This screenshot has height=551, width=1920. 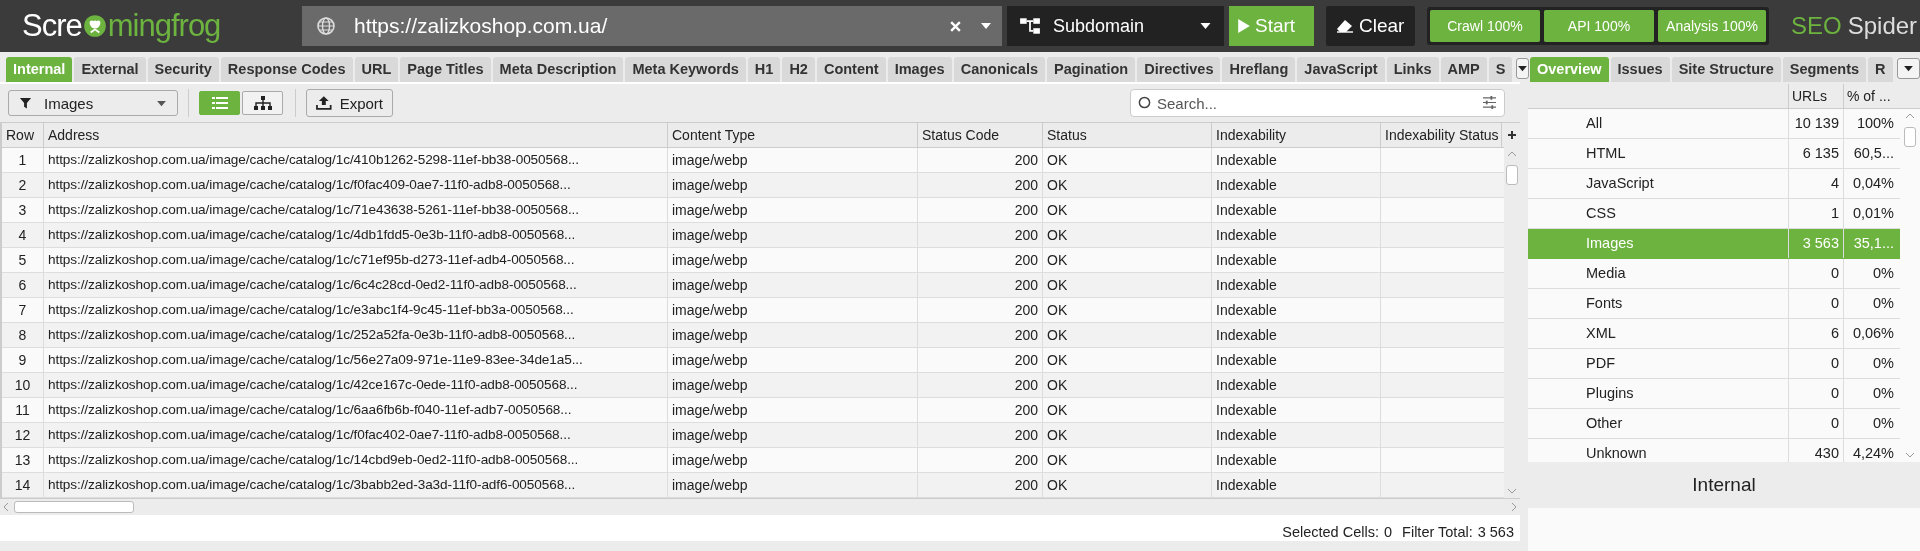 What do you see at coordinates (1370, 26) in the screenshot?
I see `clear-button: Clear` at bounding box center [1370, 26].